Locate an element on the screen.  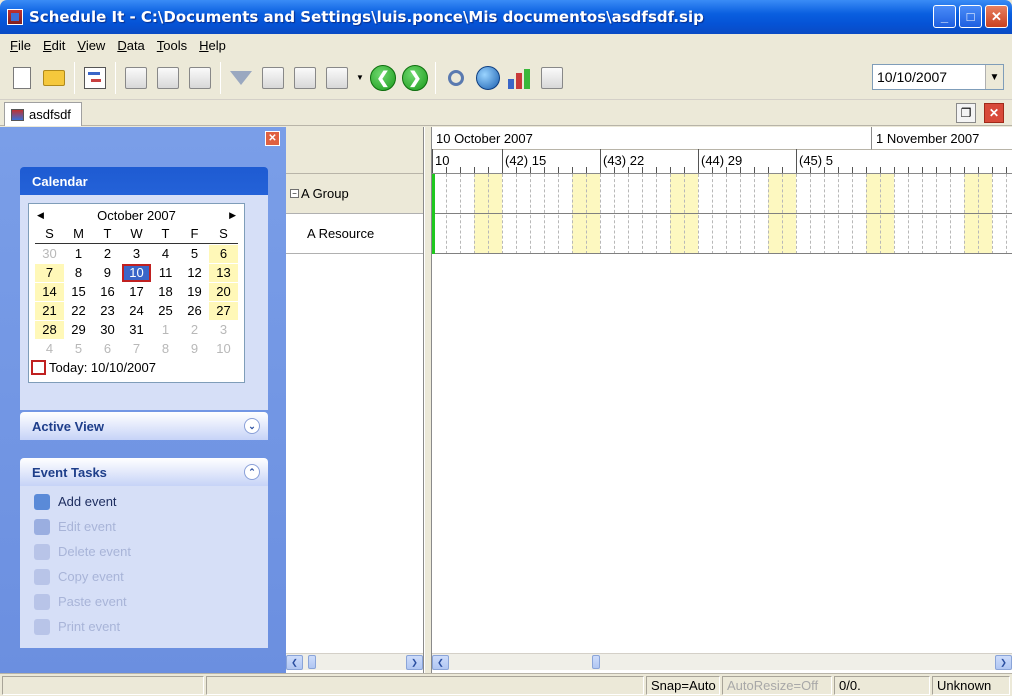
minimize-button: _ is located at coordinates (944, 16).